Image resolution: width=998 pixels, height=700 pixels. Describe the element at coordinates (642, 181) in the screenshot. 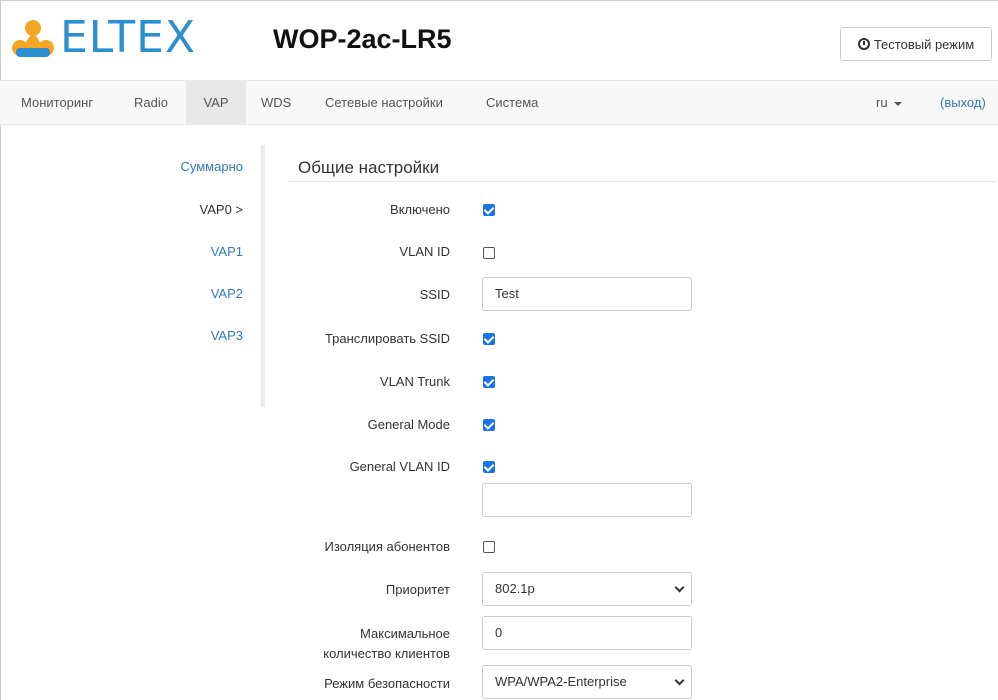

I see `section-divider` at that location.